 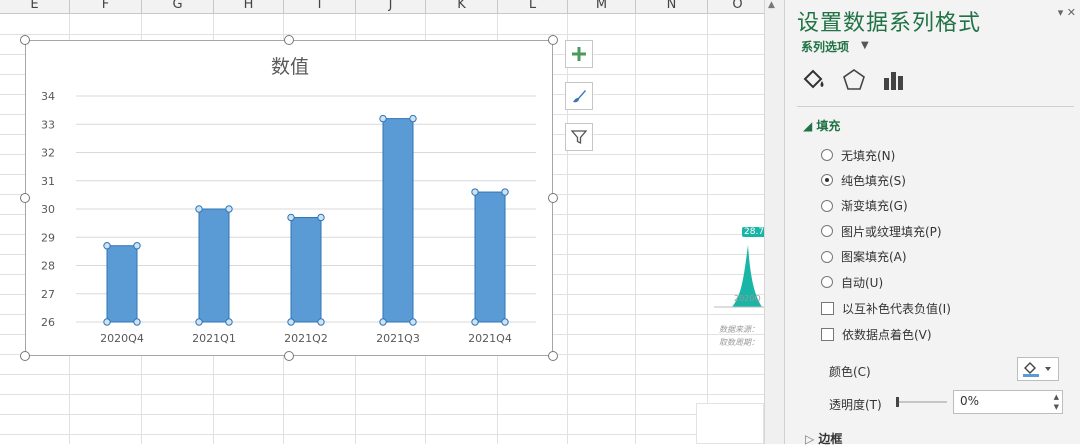 I want to click on fill-option-2: 渐变填充(G), so click(x=864, y=206).